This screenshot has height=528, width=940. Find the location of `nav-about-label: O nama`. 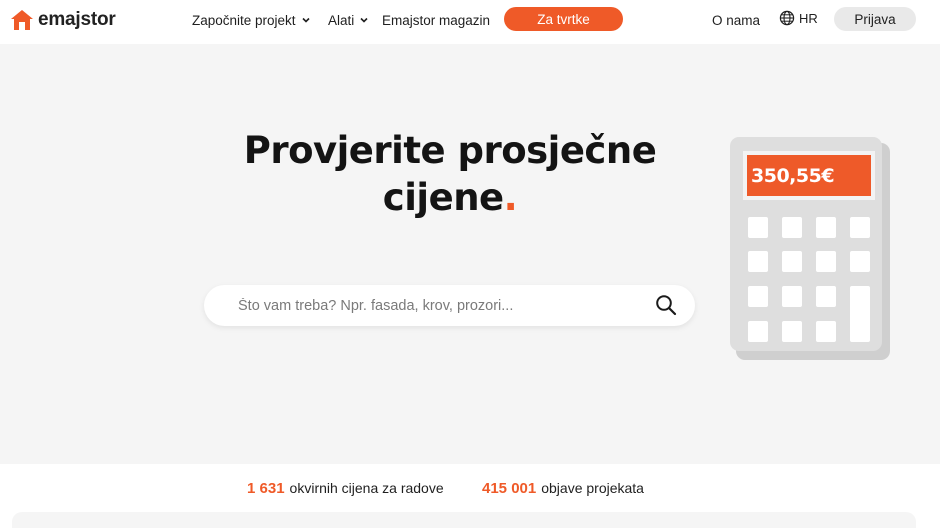

nav-about-label: O nama is located at coordinates (736, 20).